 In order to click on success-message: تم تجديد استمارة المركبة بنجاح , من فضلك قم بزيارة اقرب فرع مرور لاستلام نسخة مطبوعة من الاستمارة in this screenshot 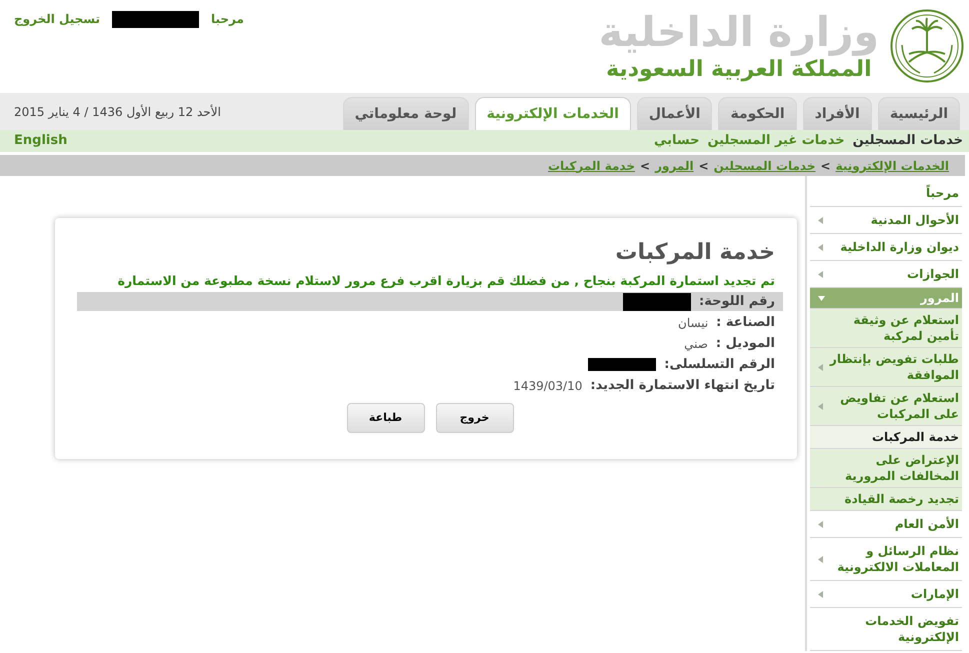, I will do `click(446, 281)`.